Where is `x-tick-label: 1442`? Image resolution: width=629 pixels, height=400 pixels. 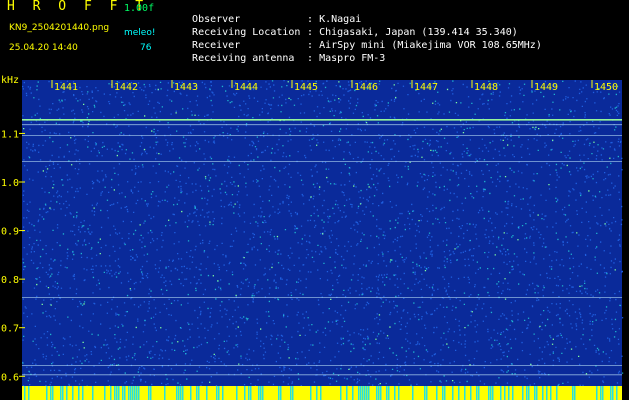 x-tick-label: 1442 is located at coordinates (126, 87).